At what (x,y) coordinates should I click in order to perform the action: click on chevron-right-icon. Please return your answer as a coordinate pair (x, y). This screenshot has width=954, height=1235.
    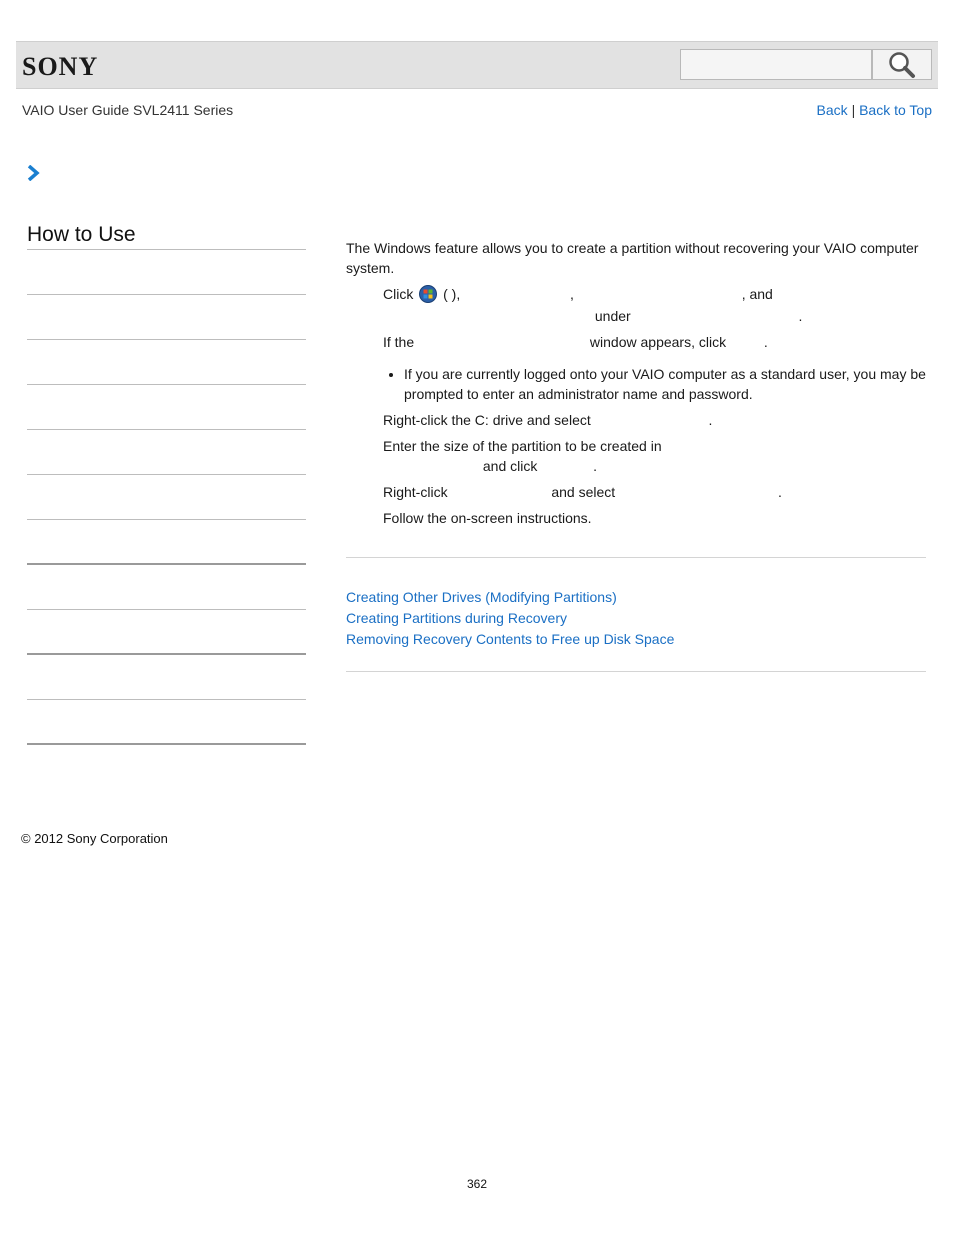
    Looking at the image, I should click on (33, 173).